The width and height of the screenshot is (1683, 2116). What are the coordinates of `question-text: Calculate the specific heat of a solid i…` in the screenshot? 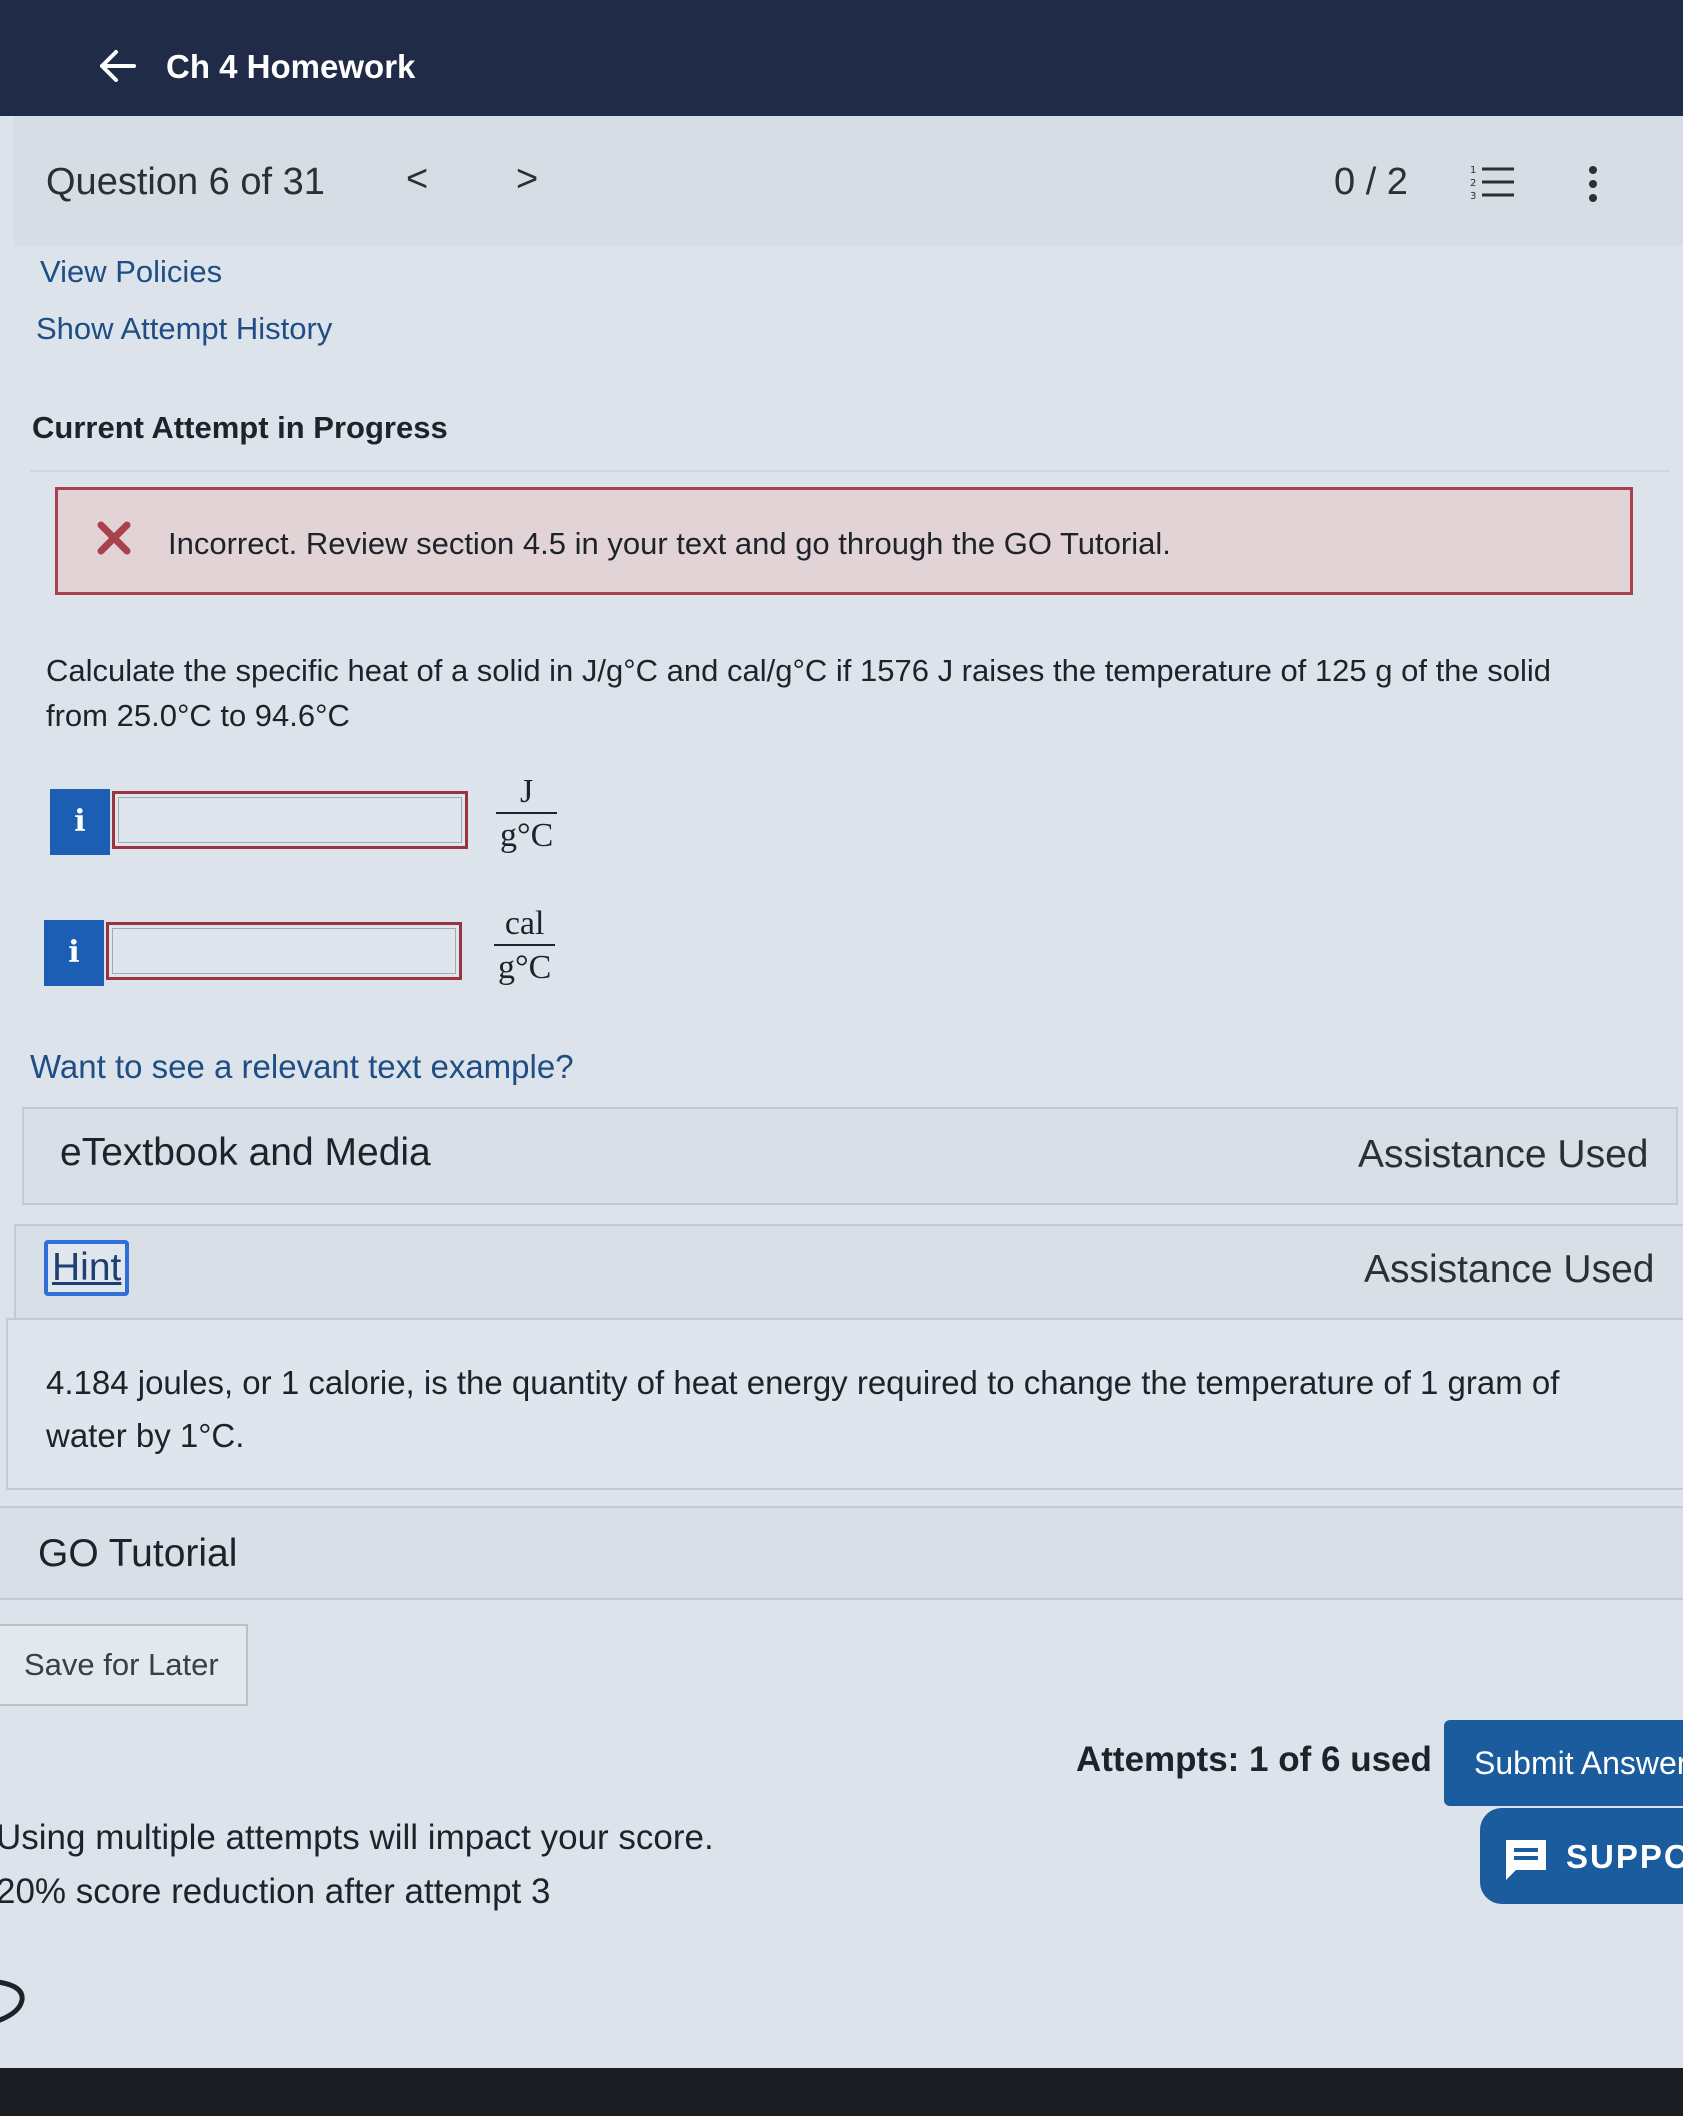 It's located at (799, 693).